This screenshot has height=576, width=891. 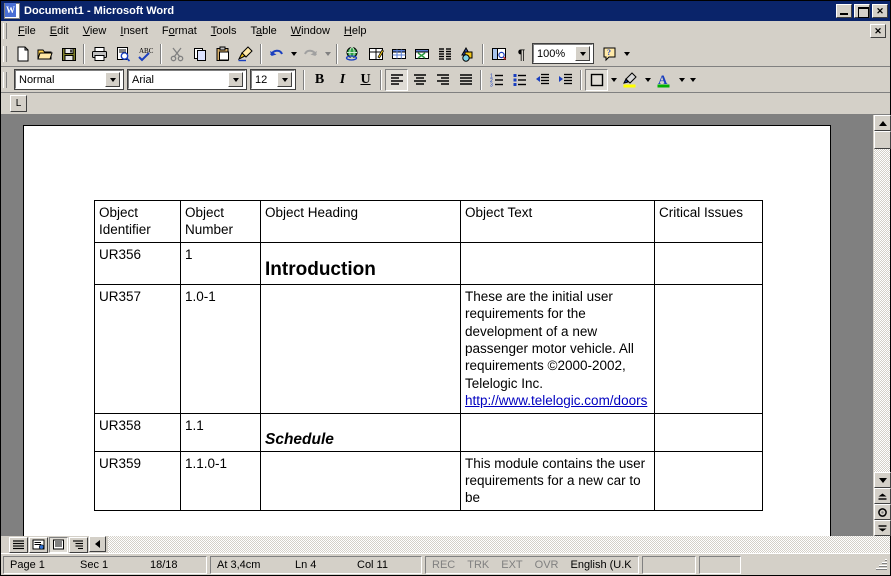 What do you see at coordinates (176, 54) in the screenshot?
I see `cut-scissors-icon` at bounding box center [176, 54].